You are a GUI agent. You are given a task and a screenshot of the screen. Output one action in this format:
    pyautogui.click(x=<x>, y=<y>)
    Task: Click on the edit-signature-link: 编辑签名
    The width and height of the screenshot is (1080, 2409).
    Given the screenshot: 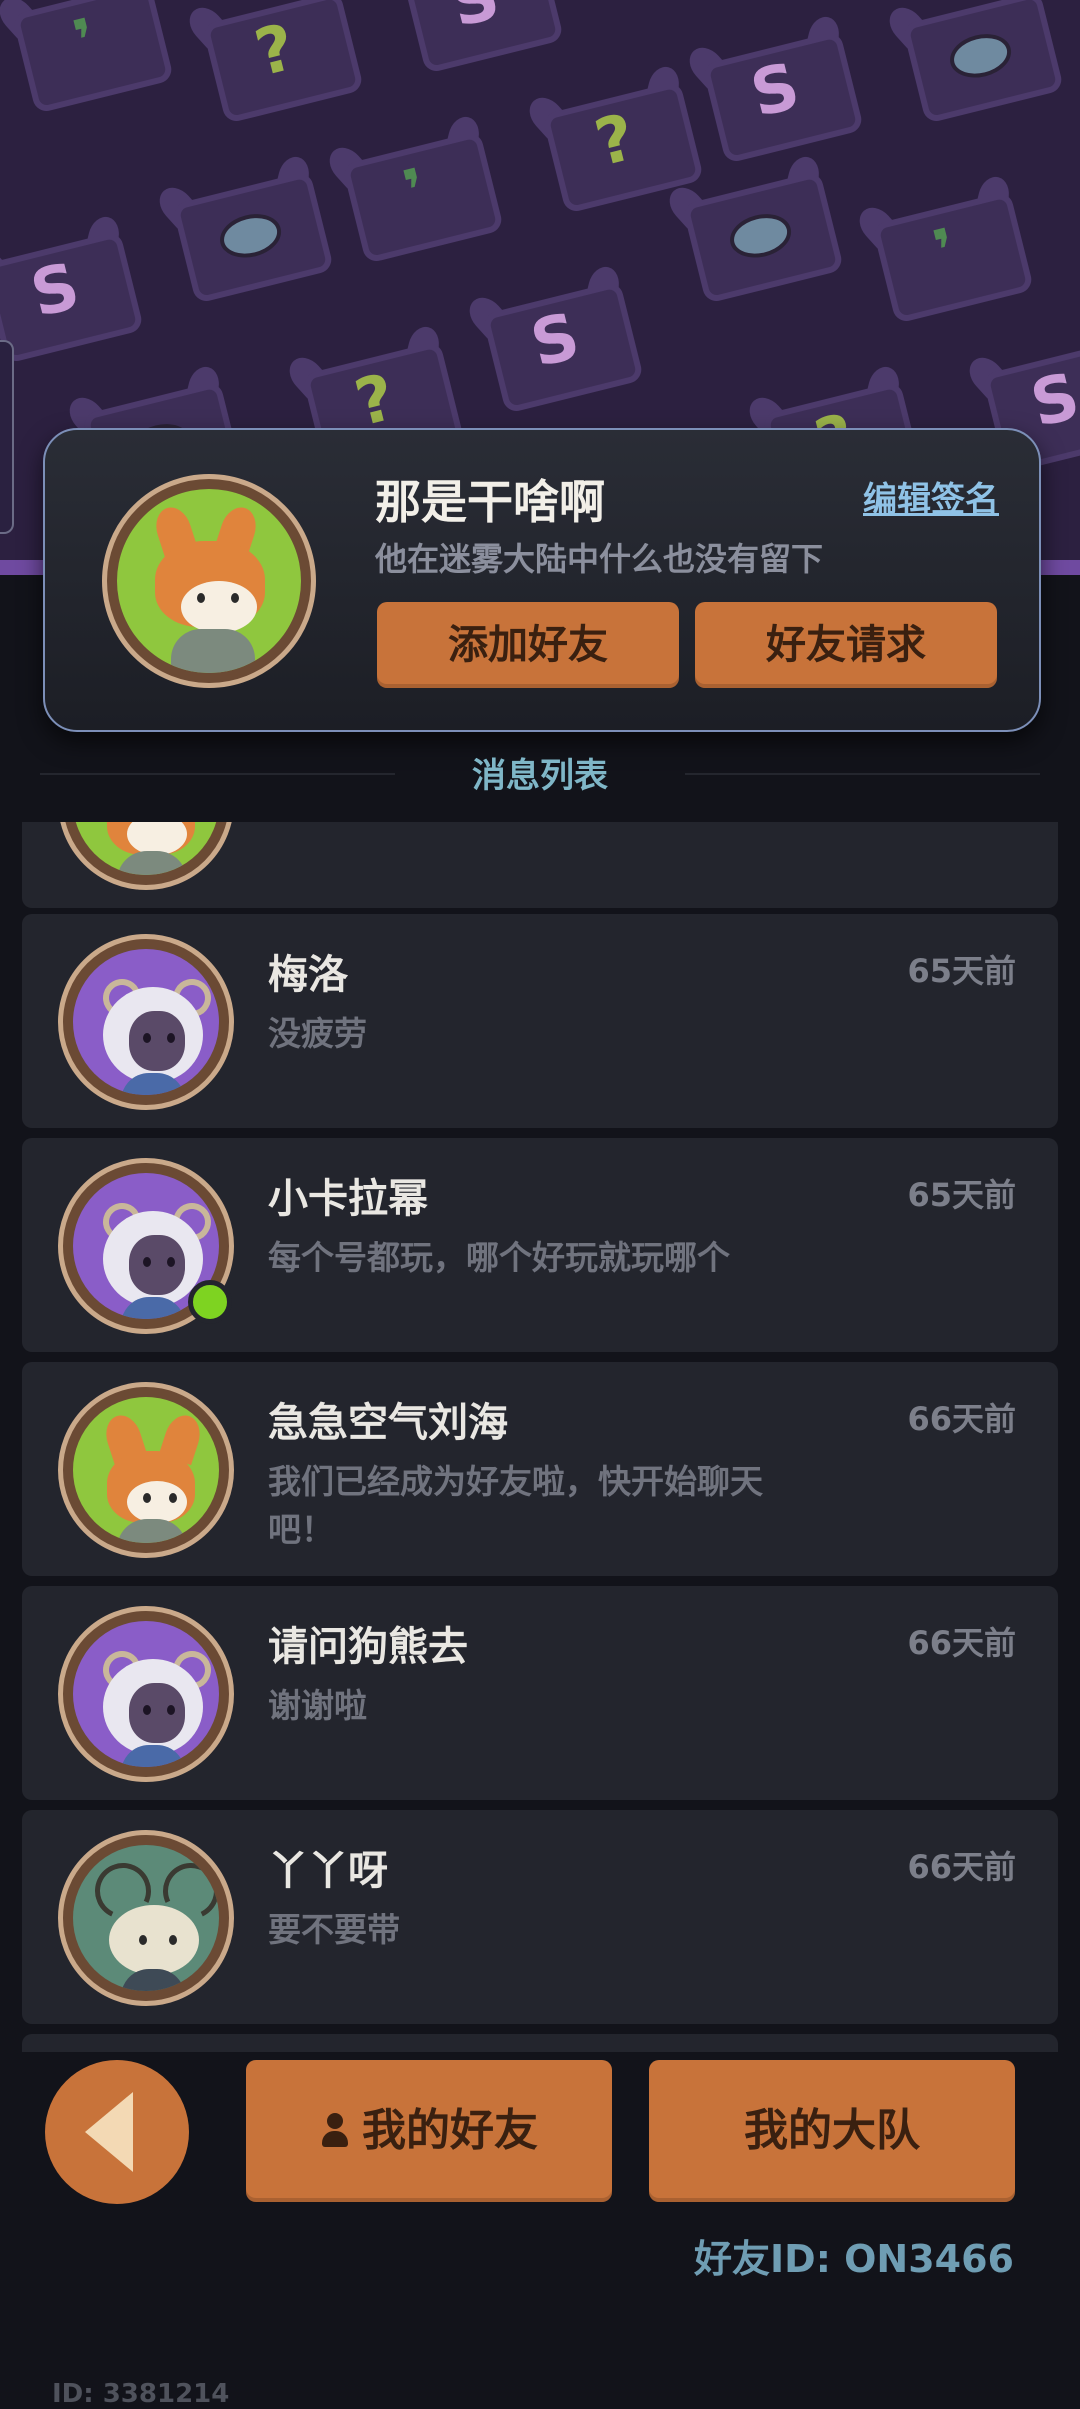 What is the action you would take?
    pyautogui.click(x=931, y=496)
    